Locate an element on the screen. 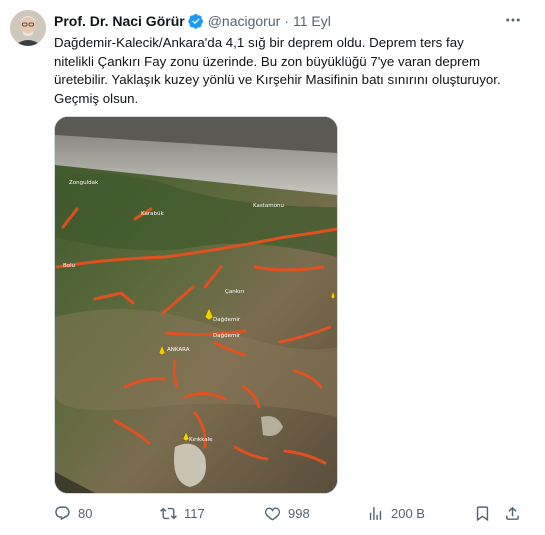  map-label: Karabük is located at coordinates (152, 214).